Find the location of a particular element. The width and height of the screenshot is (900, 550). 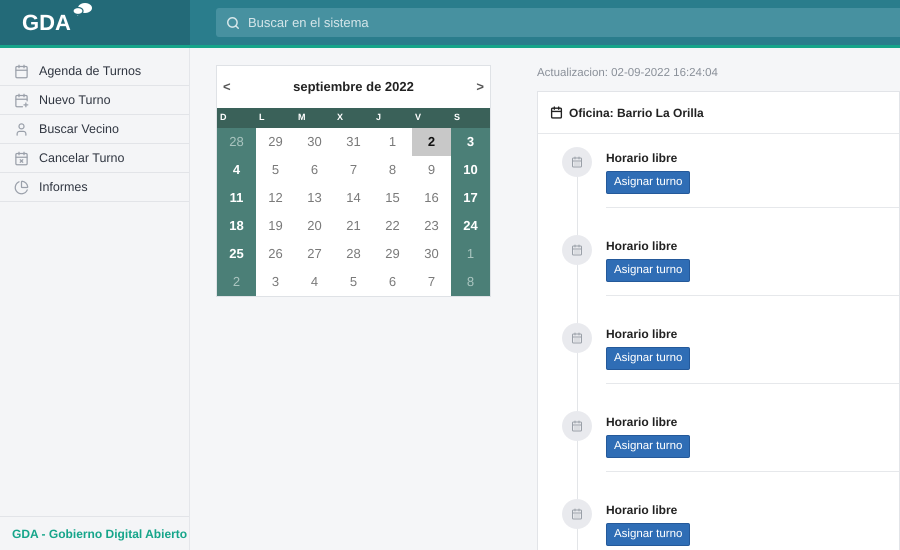

sidebar-item: Cancelar Turno is located at coordinates (94, 158).